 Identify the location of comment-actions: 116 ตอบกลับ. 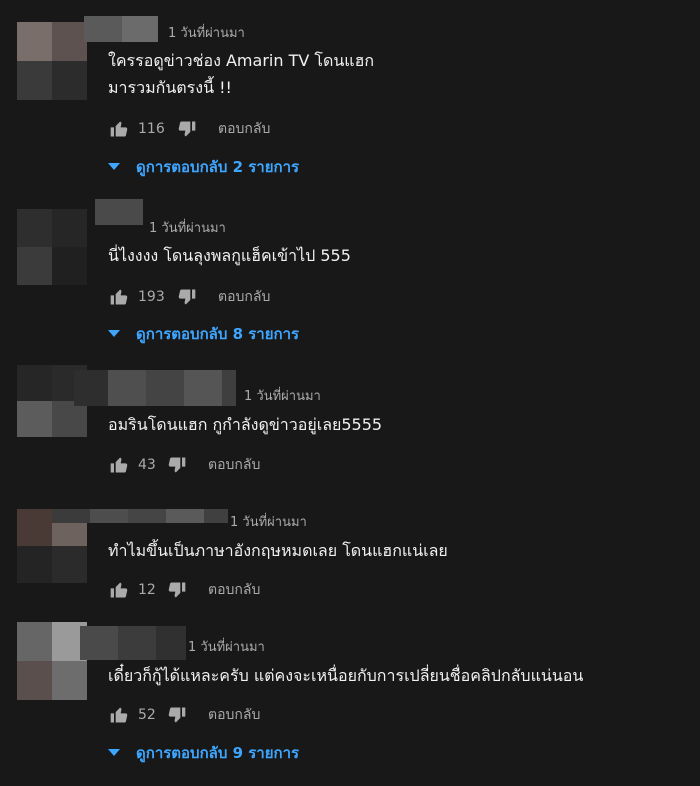
(189, 129).